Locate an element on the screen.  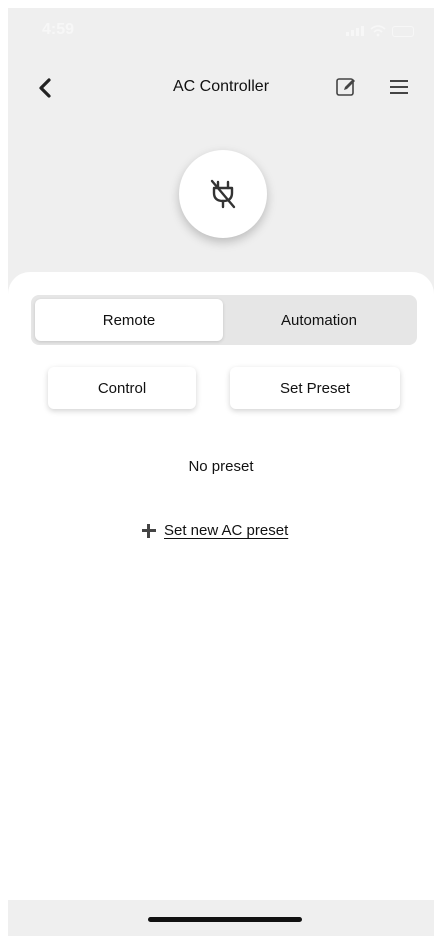
status-icons is located at coordinates (380, 31).